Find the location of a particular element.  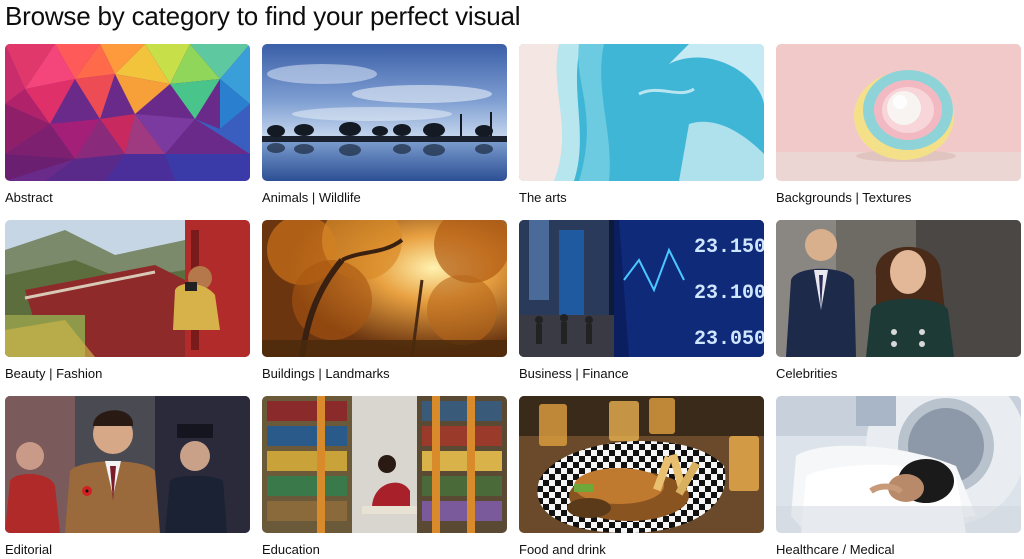

category-label: Celebrities is located at coordinates (806, 374).